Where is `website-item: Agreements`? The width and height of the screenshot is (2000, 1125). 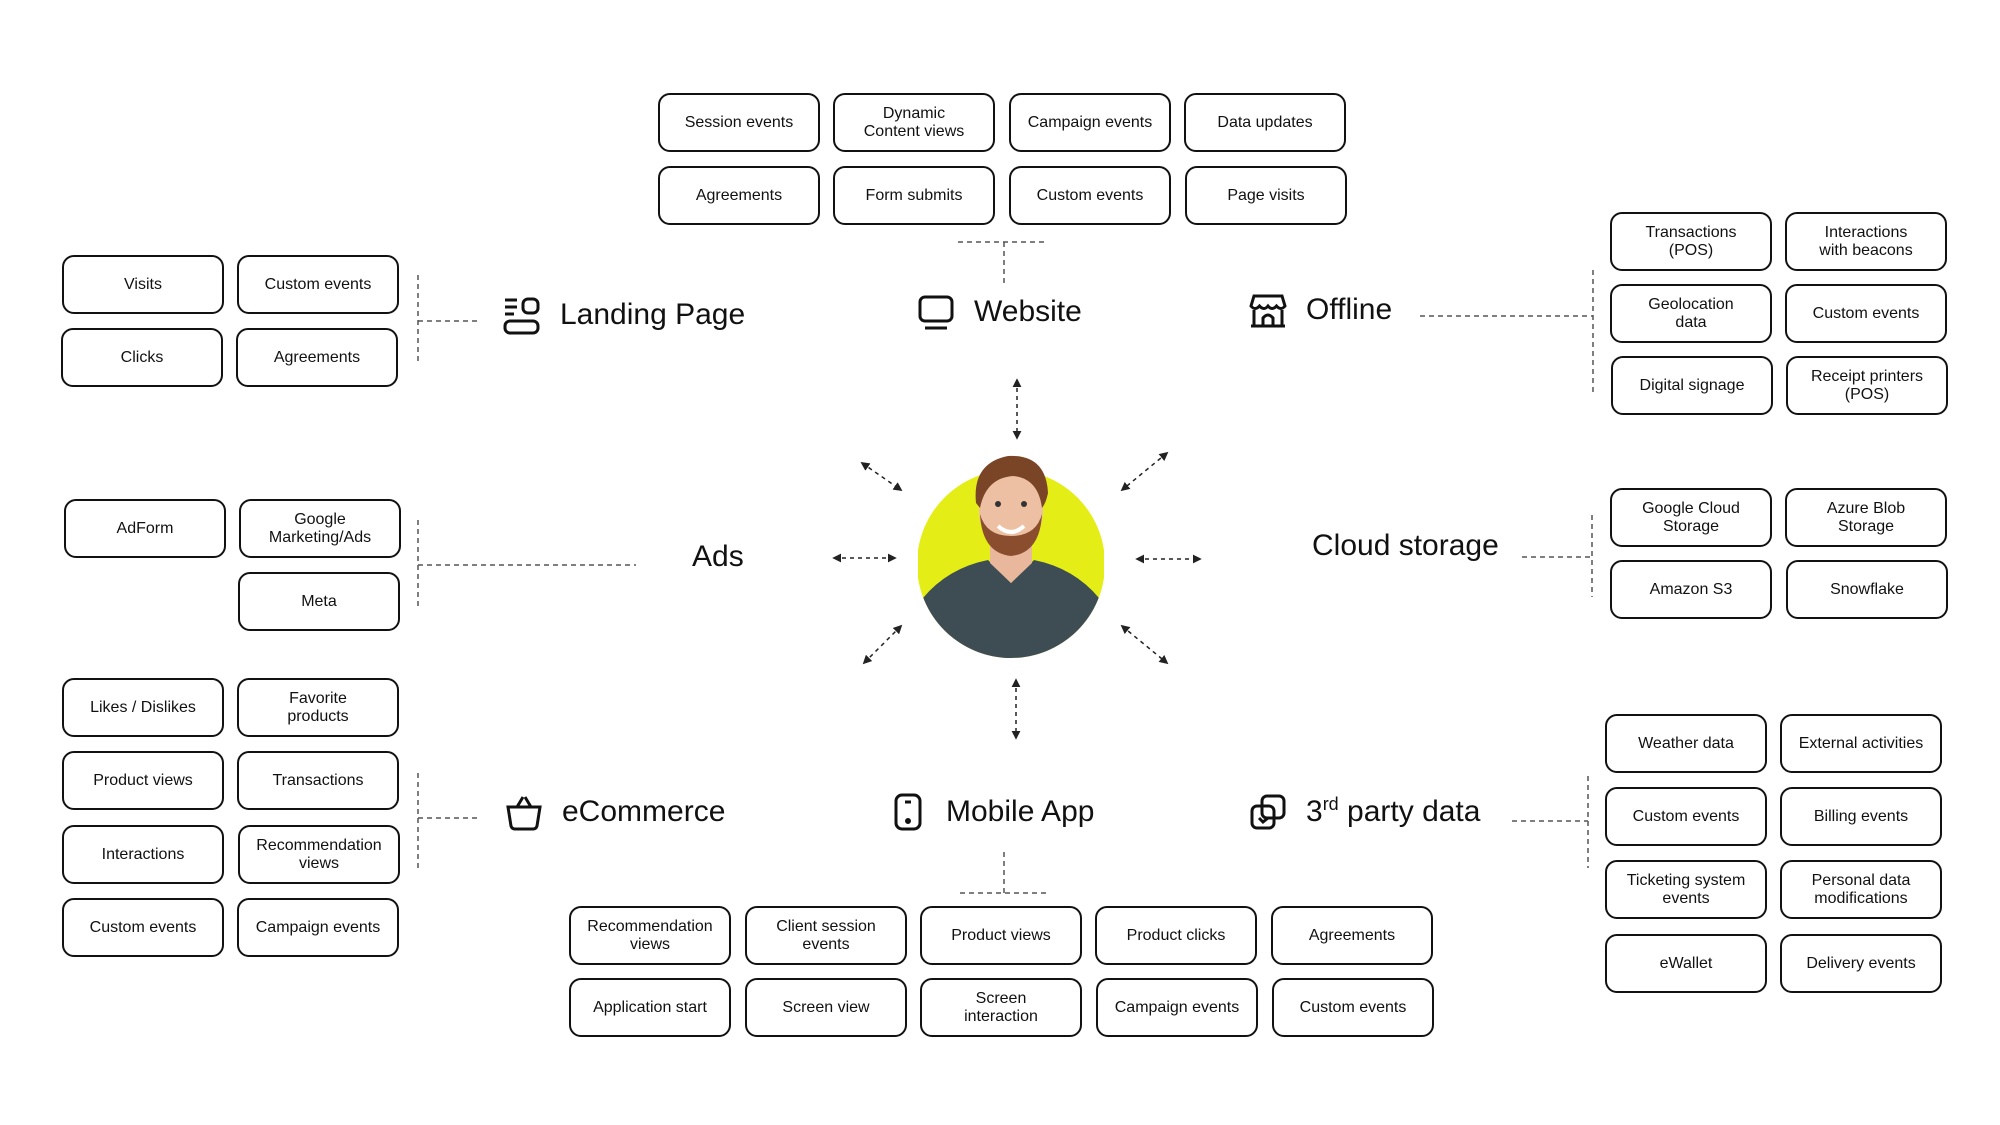 website-item: Agreements is located at coordinates (739, 195).